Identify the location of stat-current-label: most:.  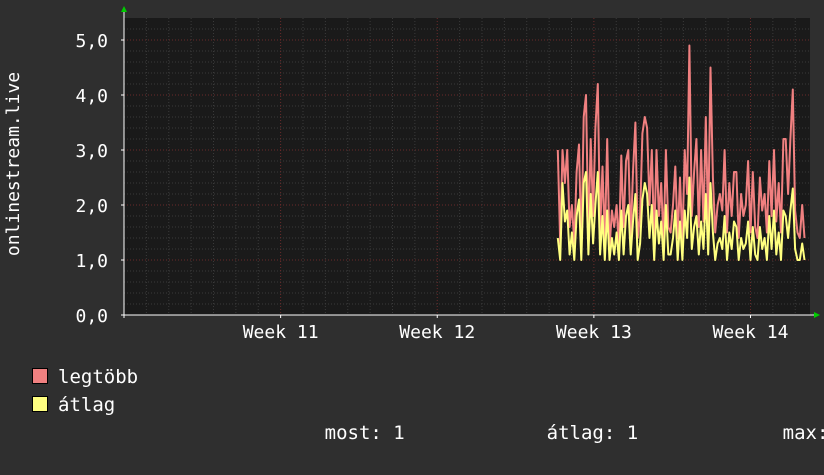
(353, 433).